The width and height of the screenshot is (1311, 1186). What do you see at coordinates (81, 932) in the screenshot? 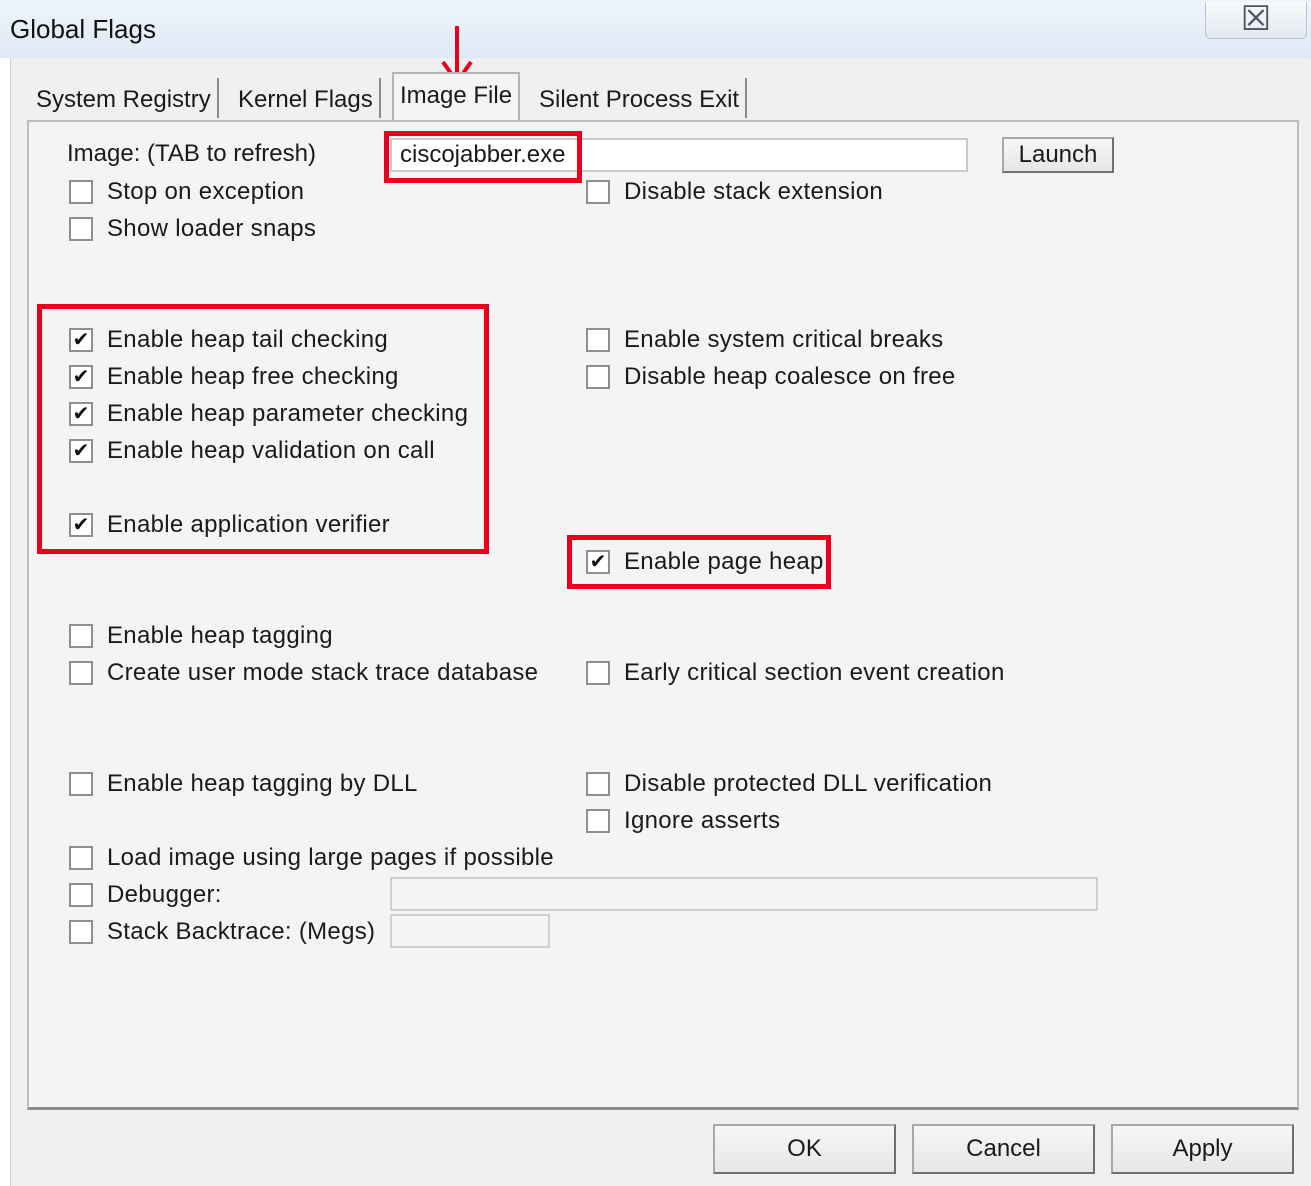
I see `stack-backtrace-checkbox` at bounding box center [81, 932].